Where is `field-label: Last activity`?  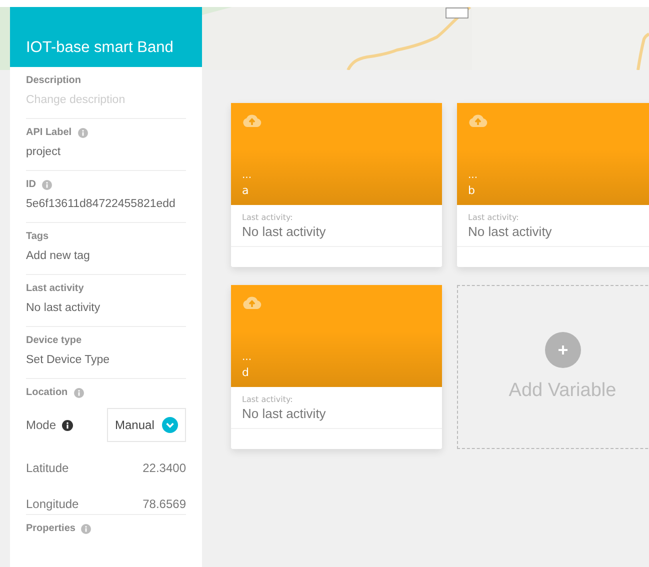
field-label: Last activity is located at coordinates (55, 288).